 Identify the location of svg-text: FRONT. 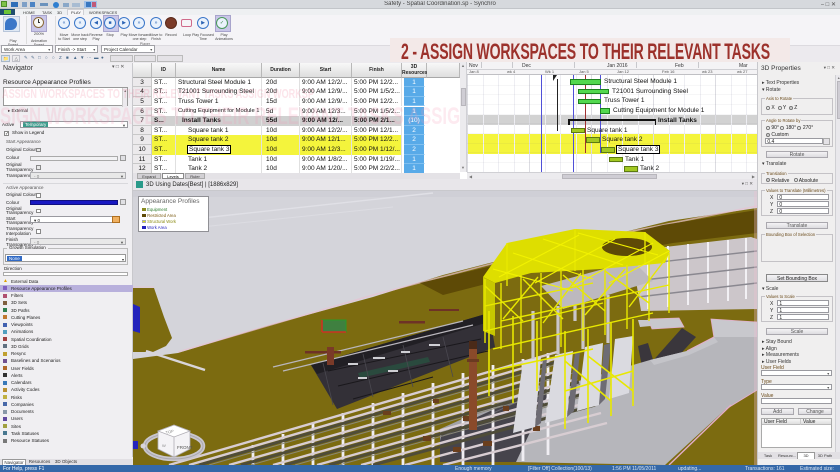
(185, 447).